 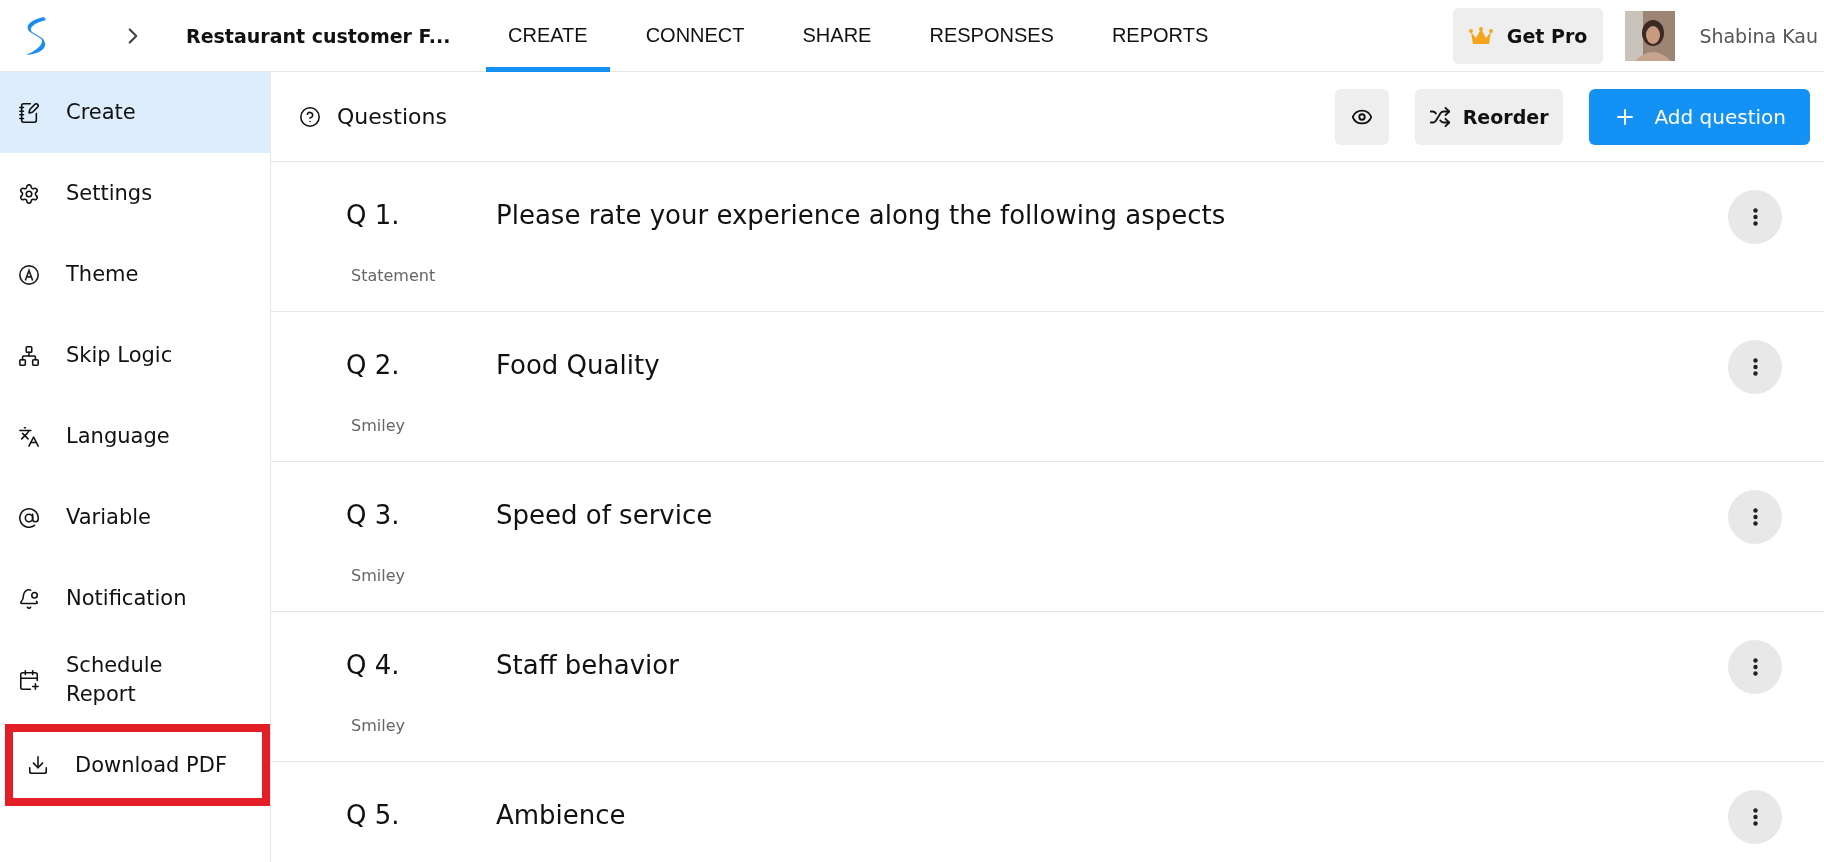 What do you see at coordinates (135, 193) in the screenshot?
I see `sidebar-item: Settings` at bounding box center [135, 193].